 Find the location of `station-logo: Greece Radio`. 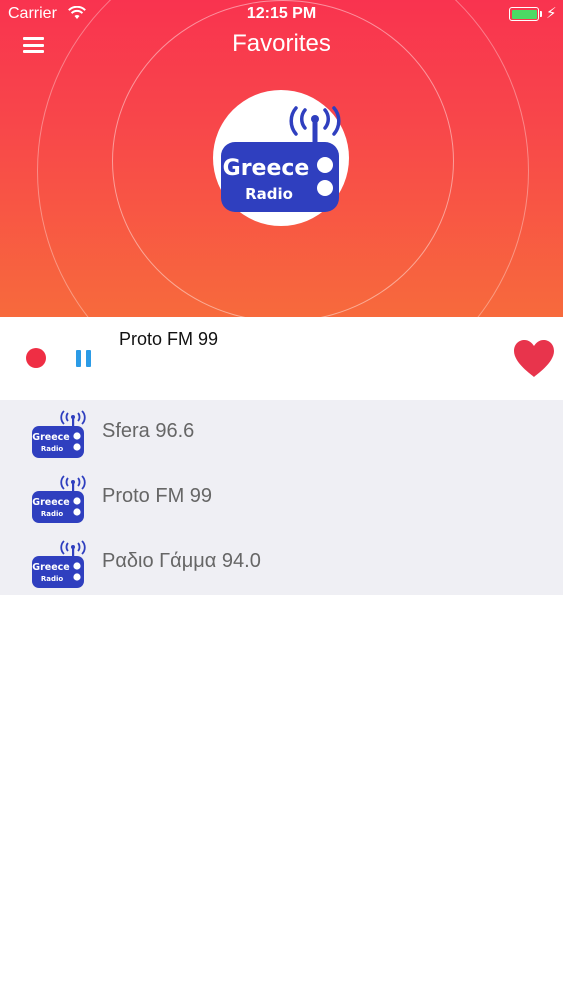

station-logo: Greece Radio is located at coordinates (281, 158).